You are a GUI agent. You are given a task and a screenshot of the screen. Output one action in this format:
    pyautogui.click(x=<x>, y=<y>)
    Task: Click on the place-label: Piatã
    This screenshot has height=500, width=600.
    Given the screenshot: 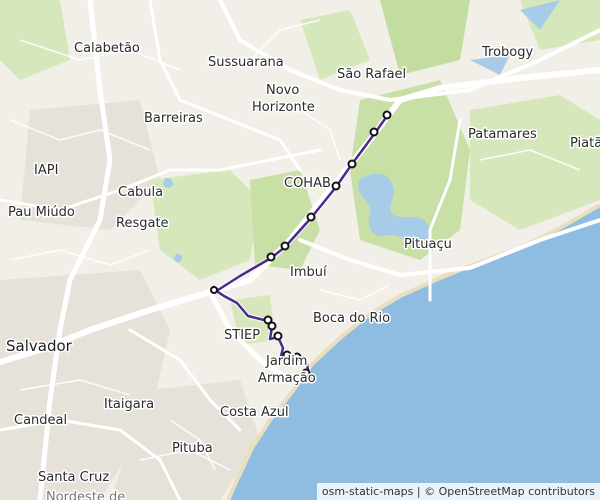 What is the action you would take?
    pyautogui.click(x=585, y=143)
    